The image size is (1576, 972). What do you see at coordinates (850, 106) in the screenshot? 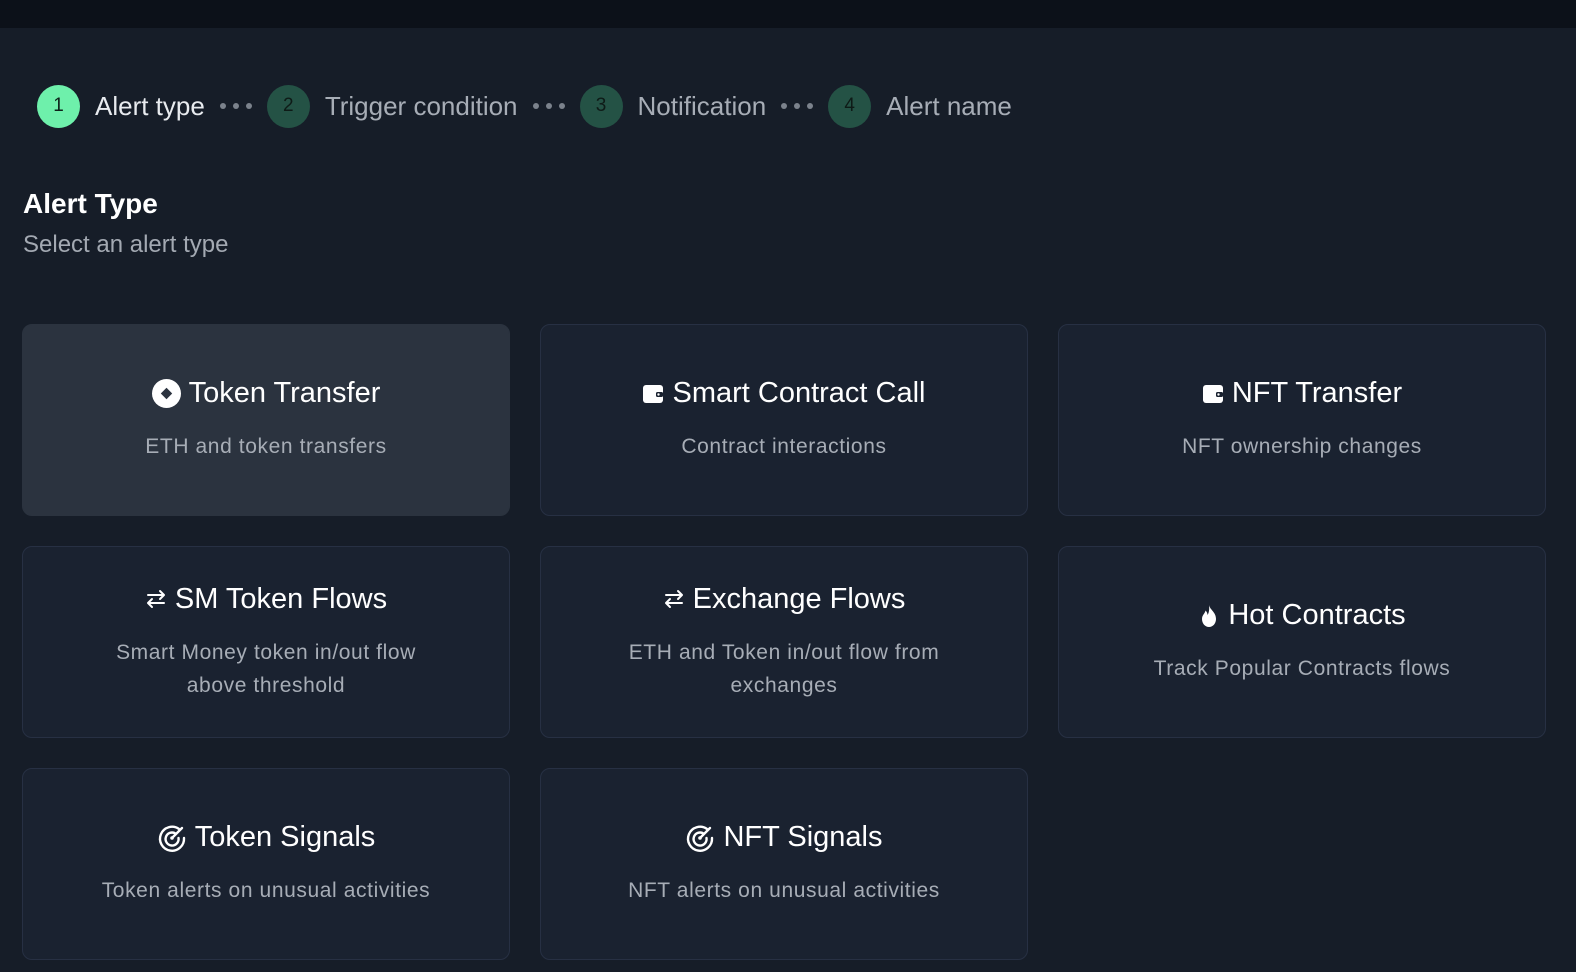
I see `step-number: 4` at bounding box center [850, 106].